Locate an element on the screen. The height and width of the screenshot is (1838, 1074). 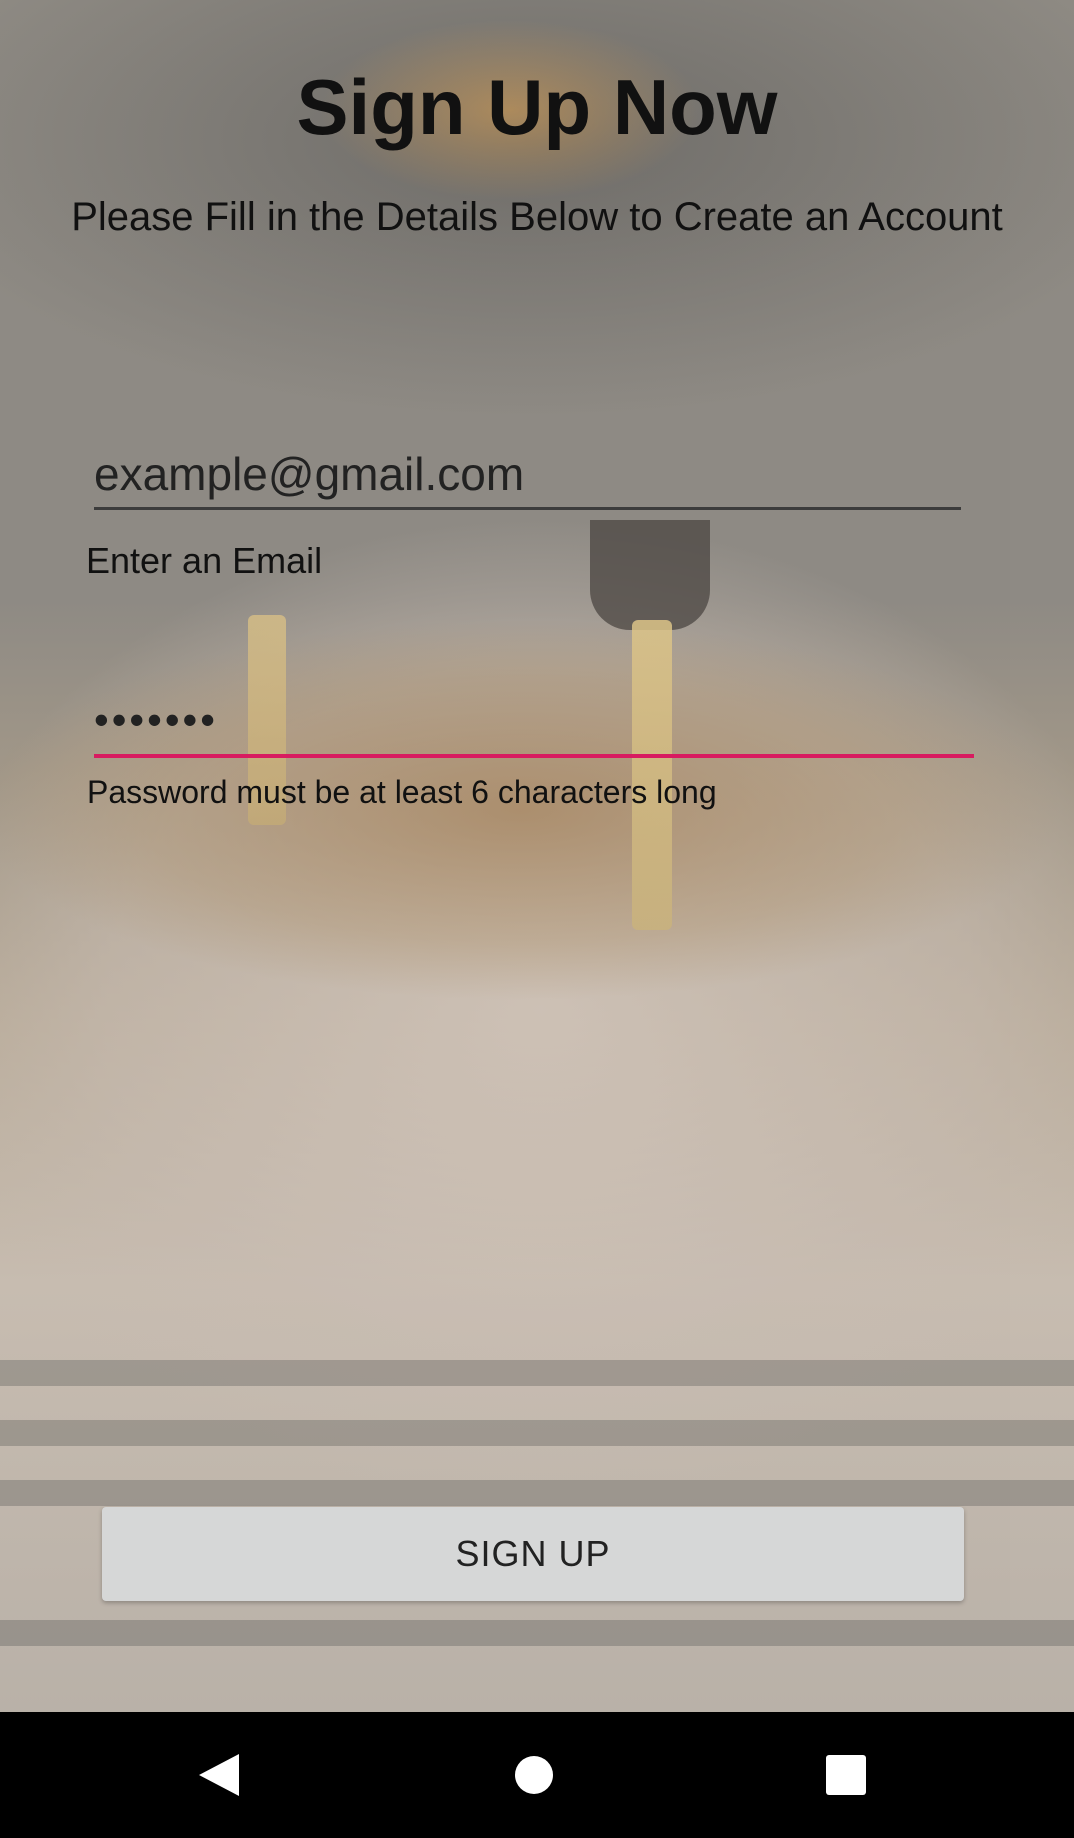
password-field-underline is located at coordinates (534, 756).